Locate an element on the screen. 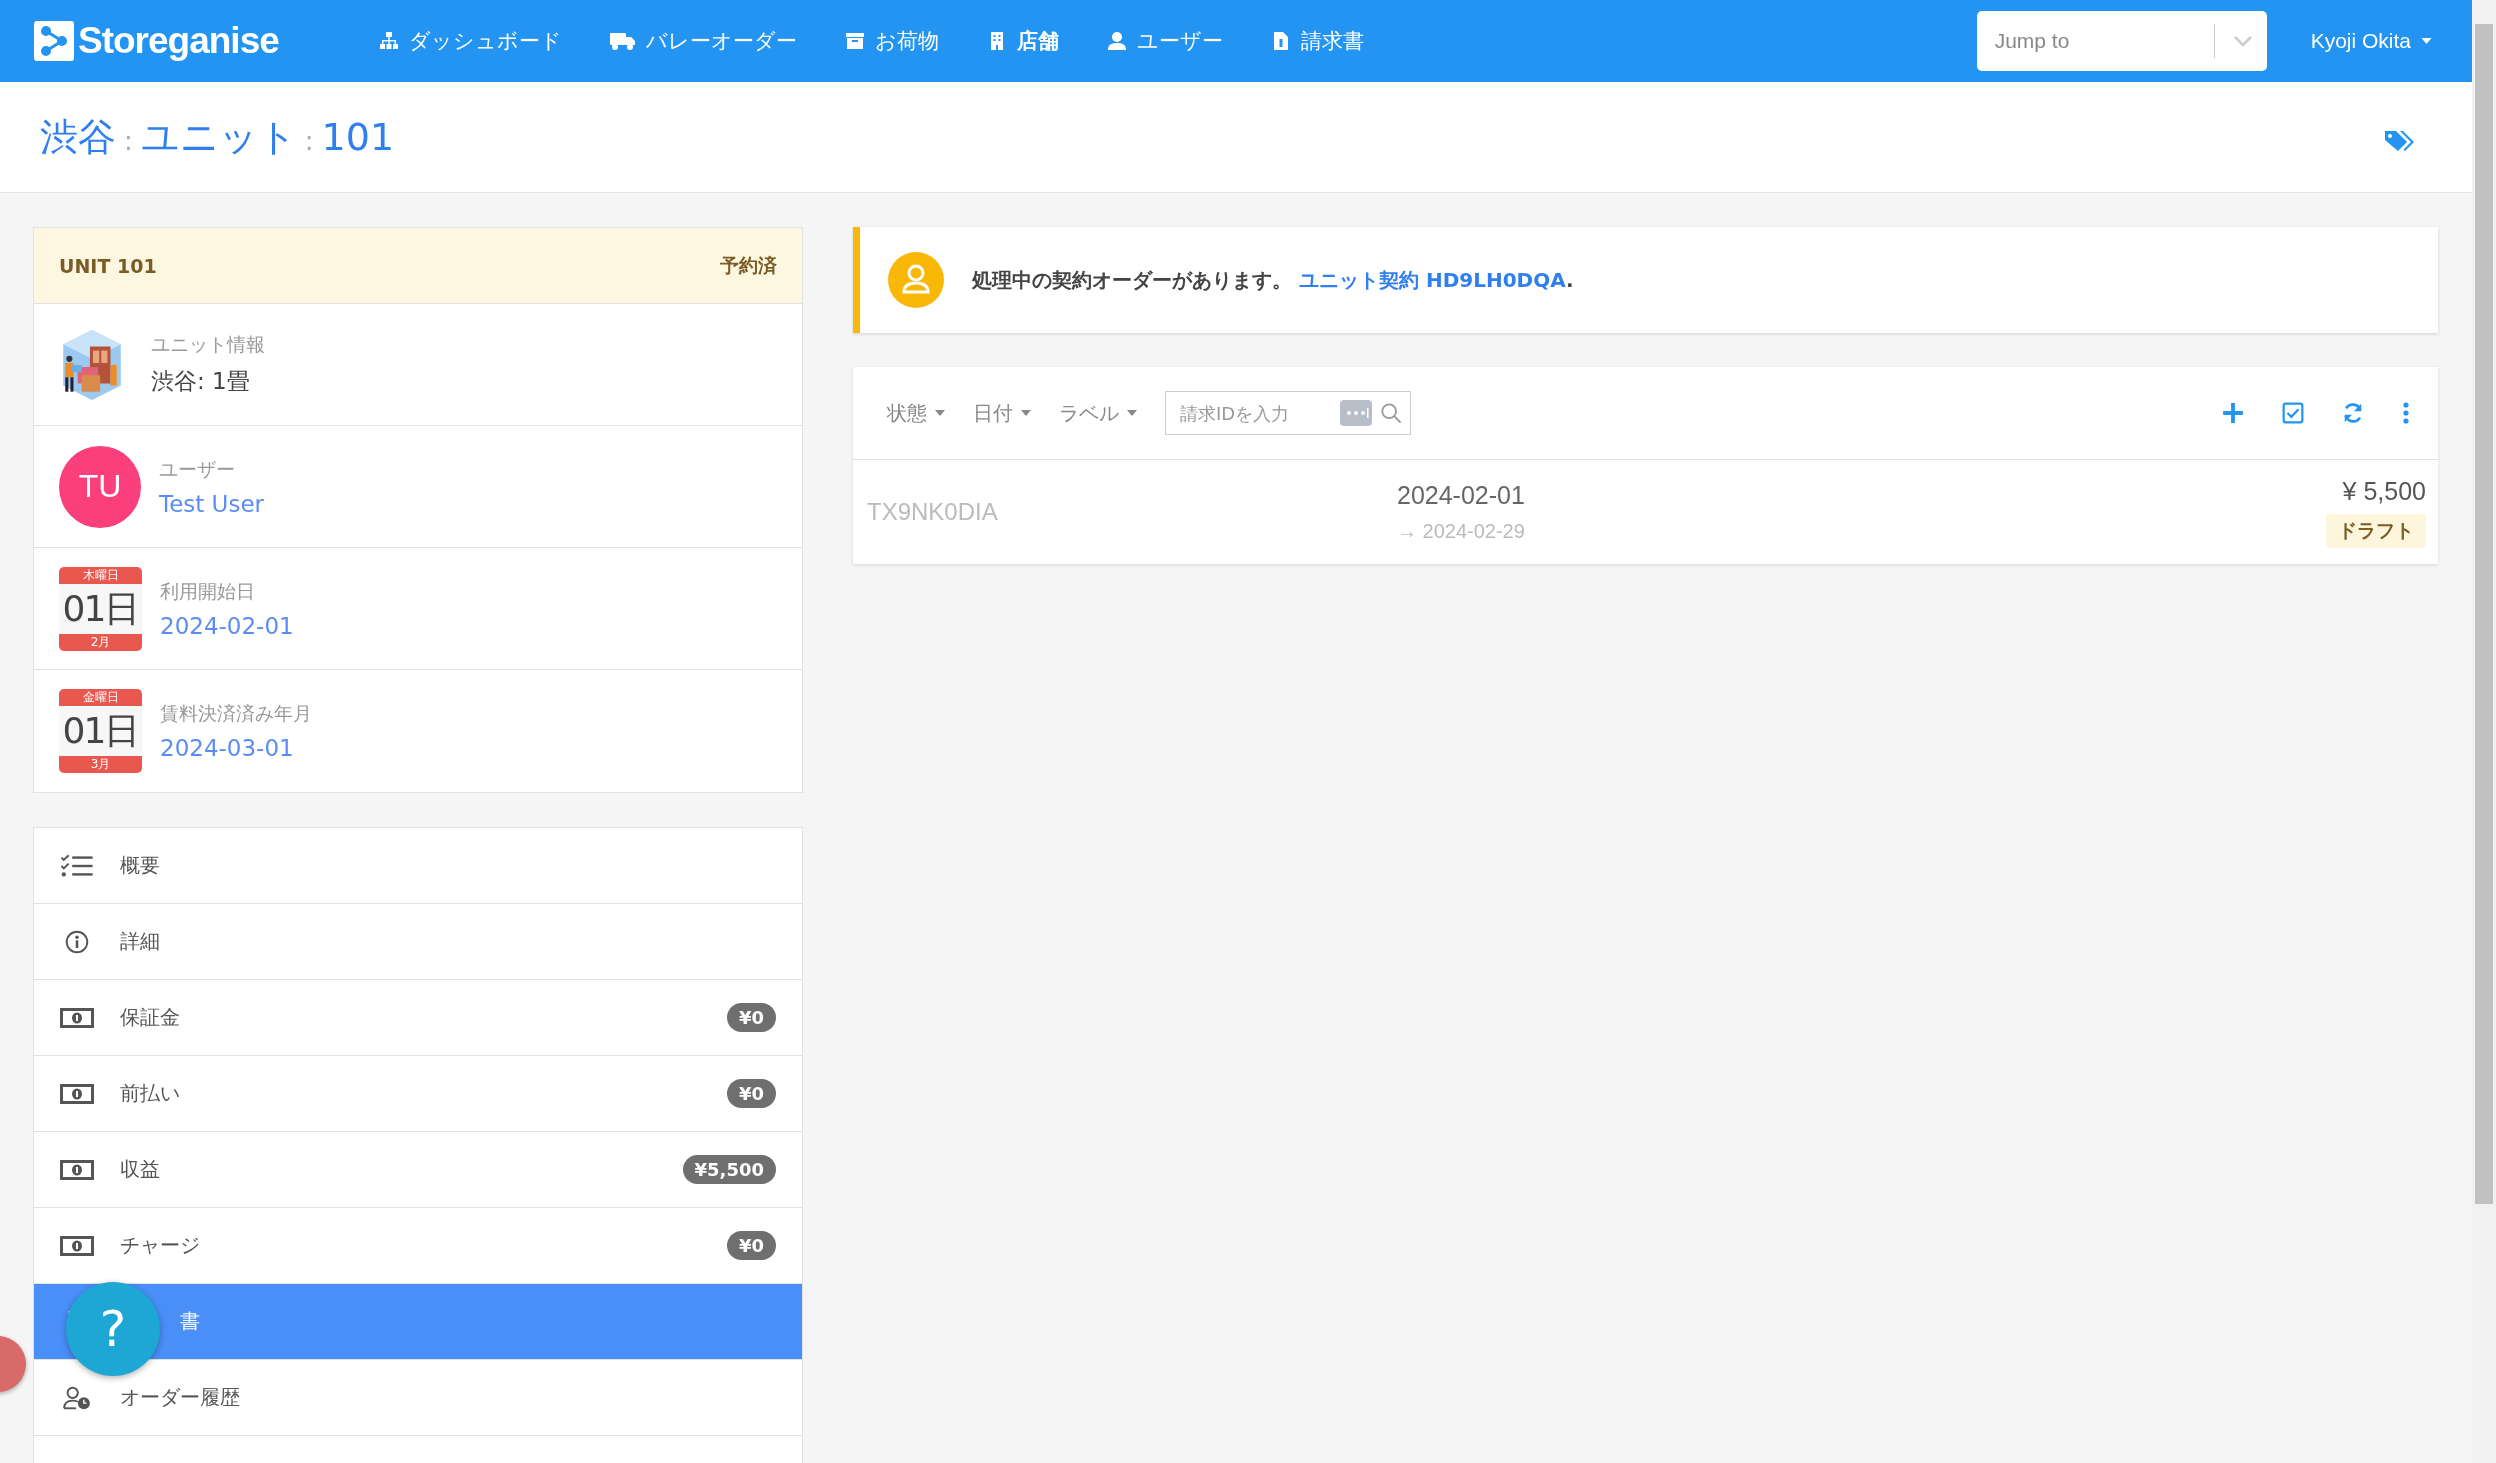  menu-item: 収益 ¥5,500 is located at coordinates (418, 1170).